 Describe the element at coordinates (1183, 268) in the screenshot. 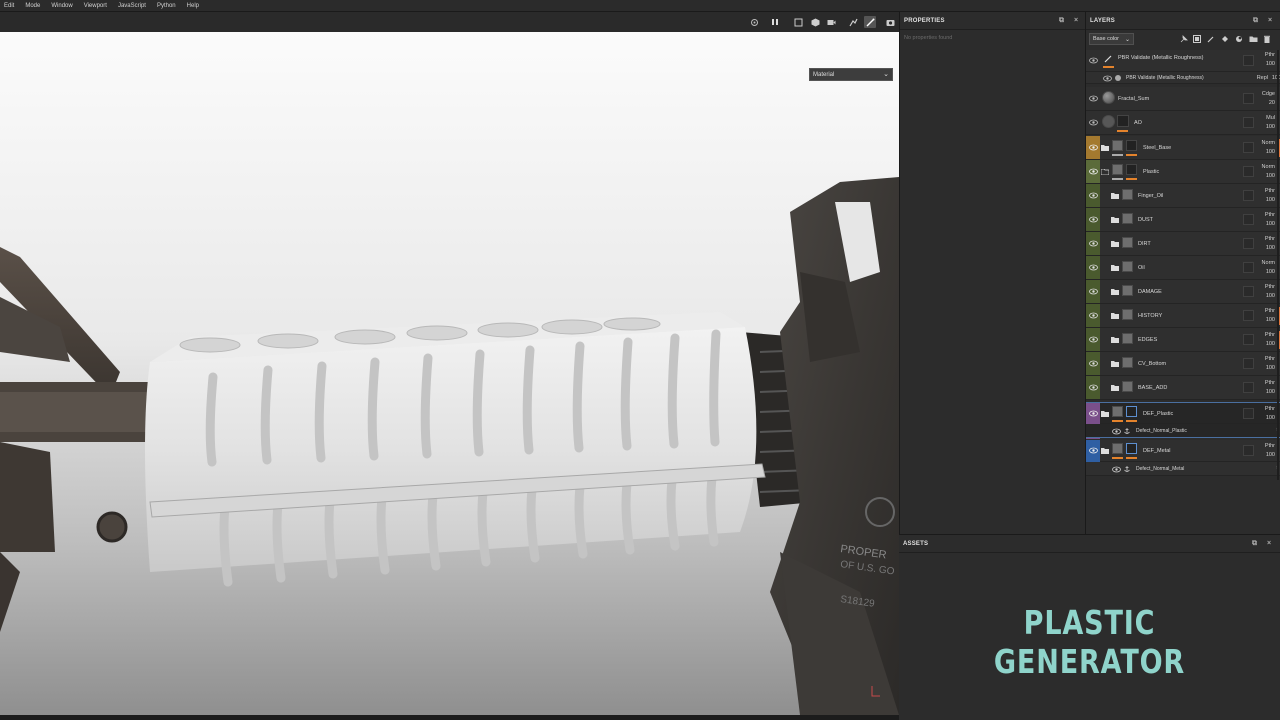

I see `layer-row: Oil Norm 100` at that location.